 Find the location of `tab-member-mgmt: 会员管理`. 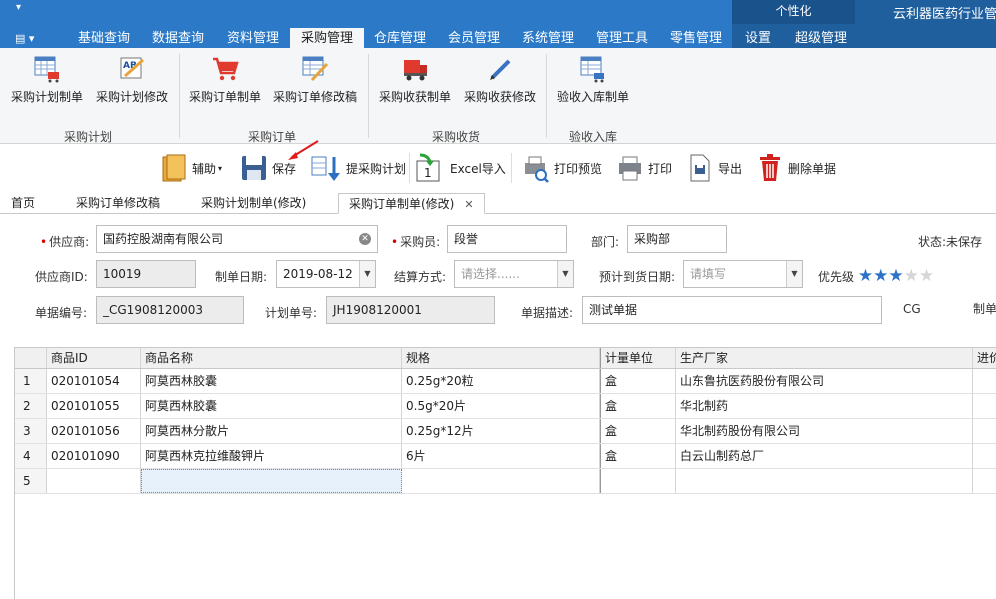

tab-member-mgmt: 会员管理 is located at coordinates (474, 38).